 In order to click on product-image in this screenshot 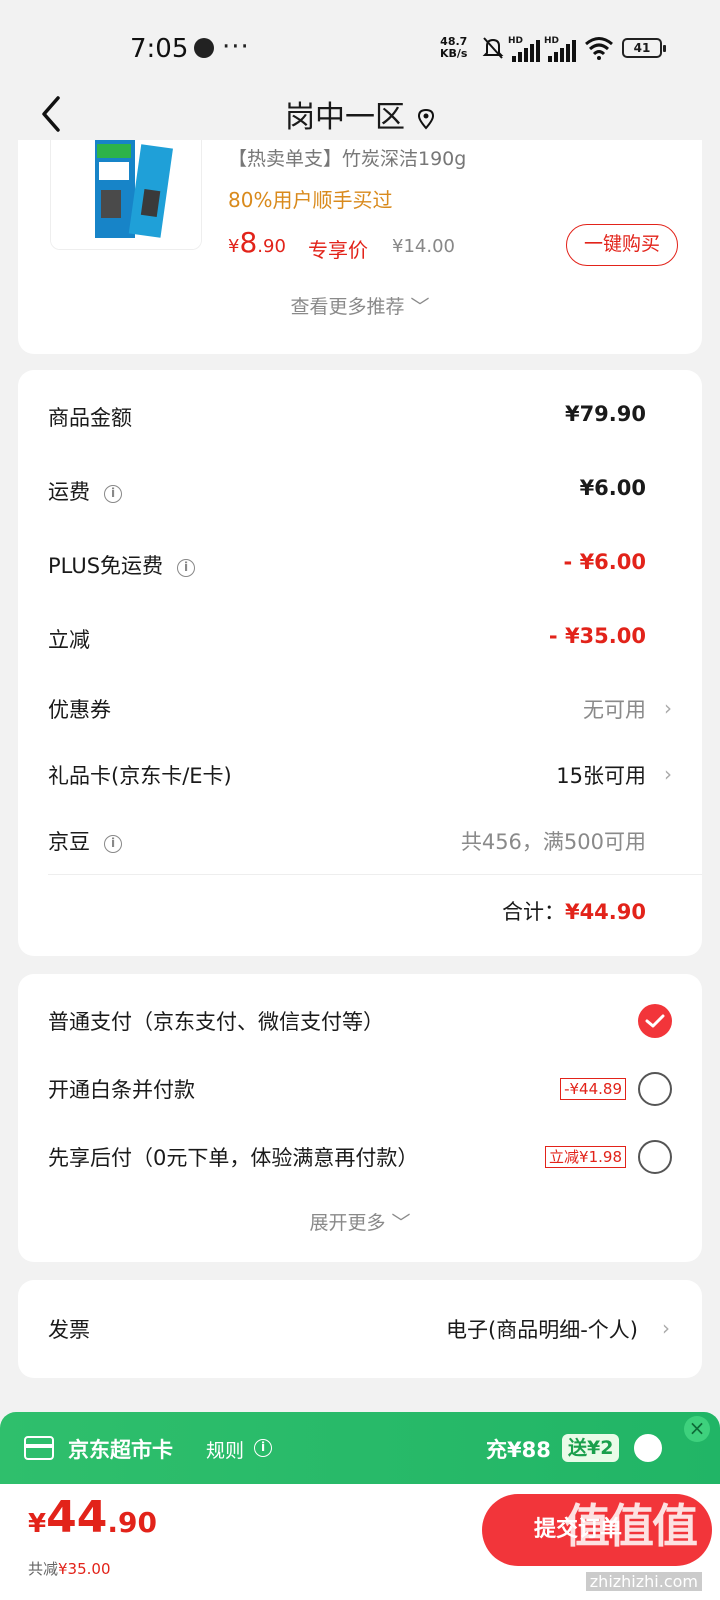, I will do `click(126, 195)`.